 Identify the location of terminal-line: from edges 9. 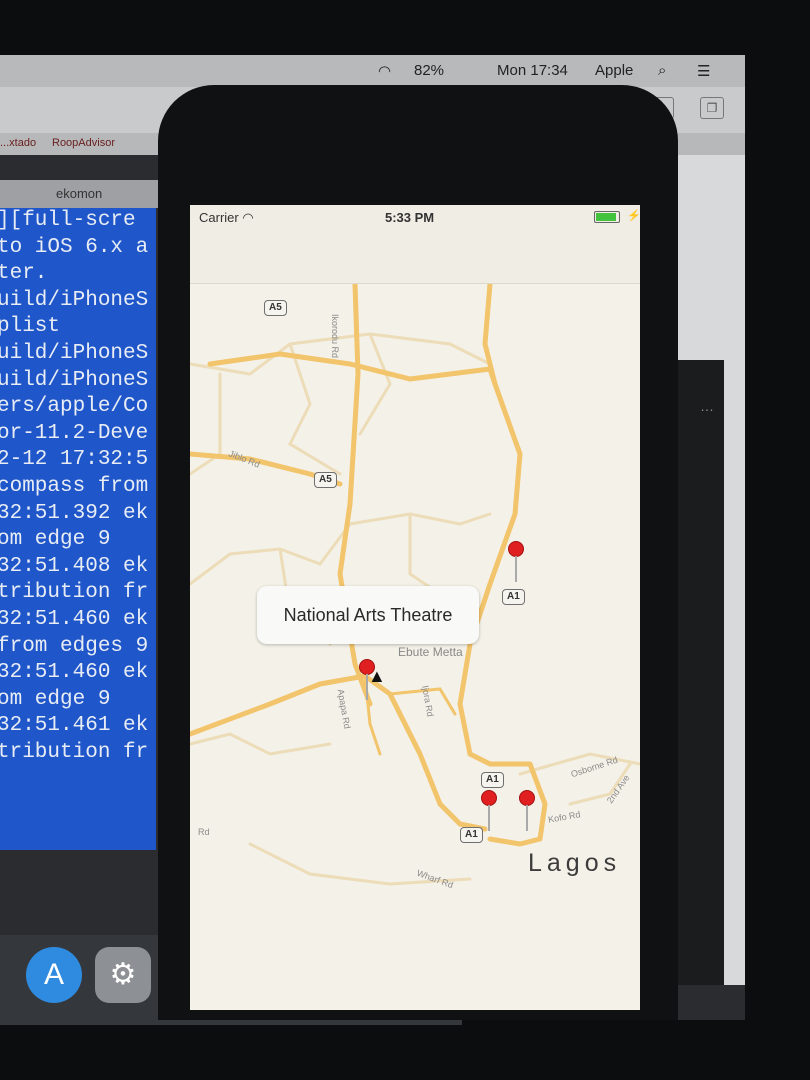
(74, 646).